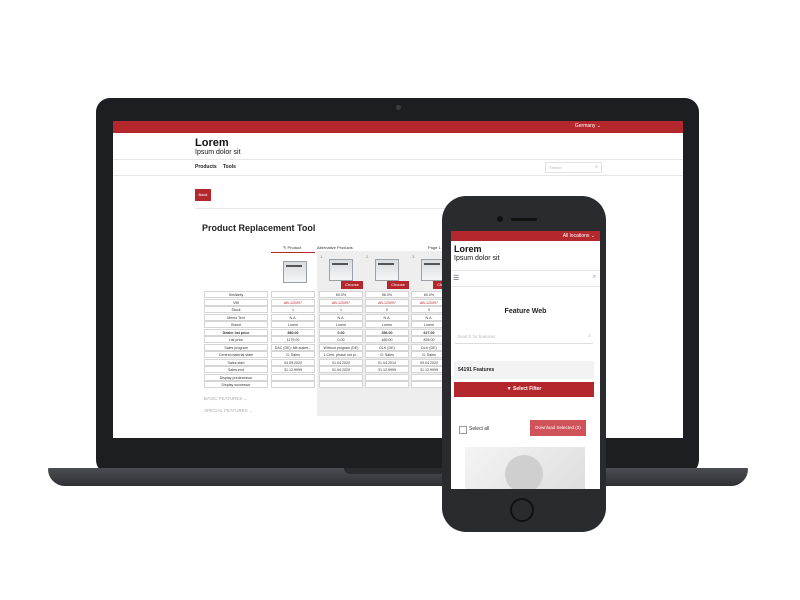  What do you see at coordinates (525, 286) in the screenshot?
I see `mobile-nav-divider` at bounding box center [525, 286].